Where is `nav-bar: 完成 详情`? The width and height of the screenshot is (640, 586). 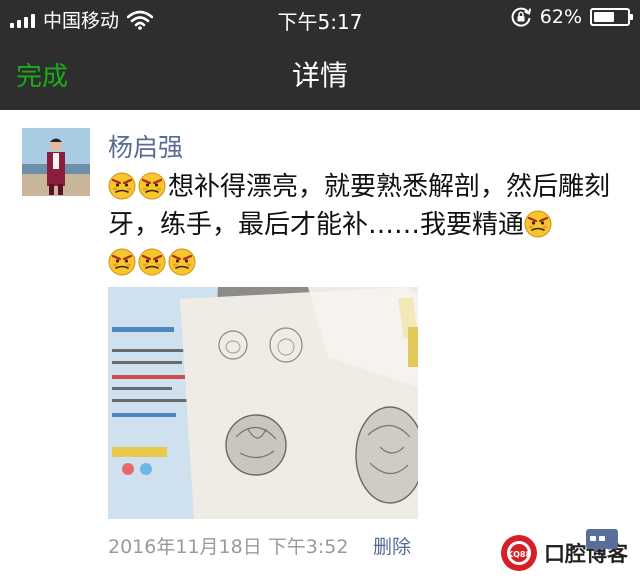 nav-bar: 完成 详情 is located at coordinates (320, 73).